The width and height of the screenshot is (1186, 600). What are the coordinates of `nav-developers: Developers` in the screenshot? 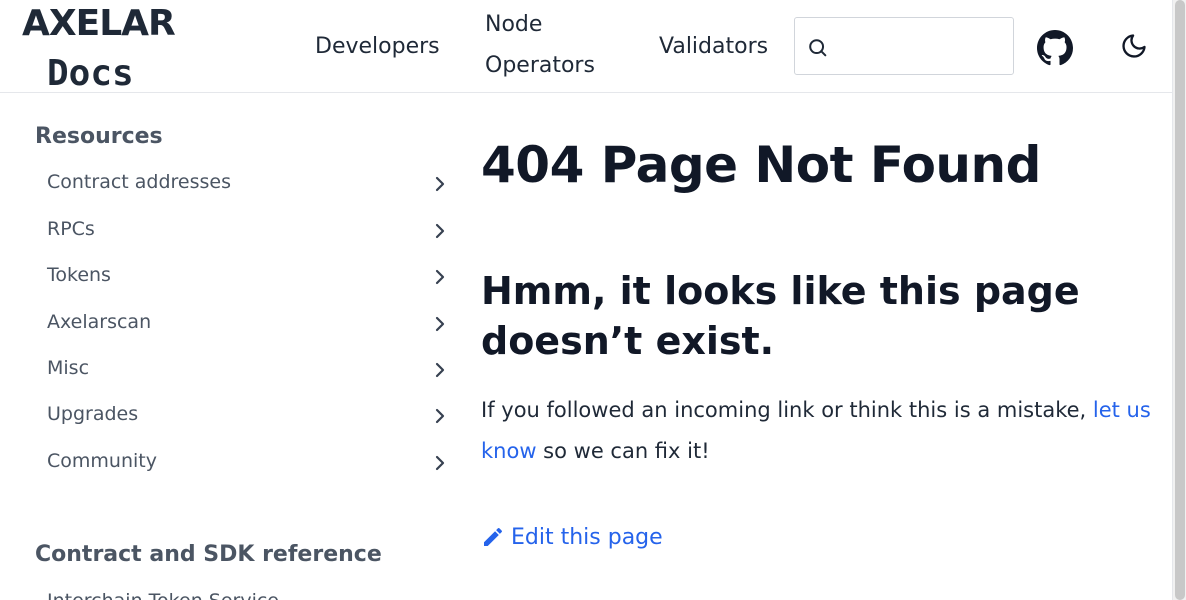 It's located at (377, 46).